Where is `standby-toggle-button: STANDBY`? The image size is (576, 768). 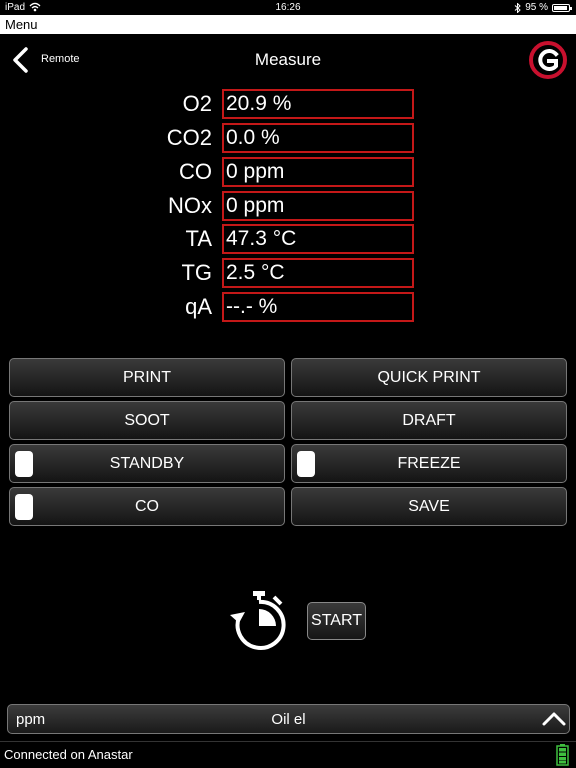
standby-toggle-button: STANDBY is located at coordinates (147, 463).